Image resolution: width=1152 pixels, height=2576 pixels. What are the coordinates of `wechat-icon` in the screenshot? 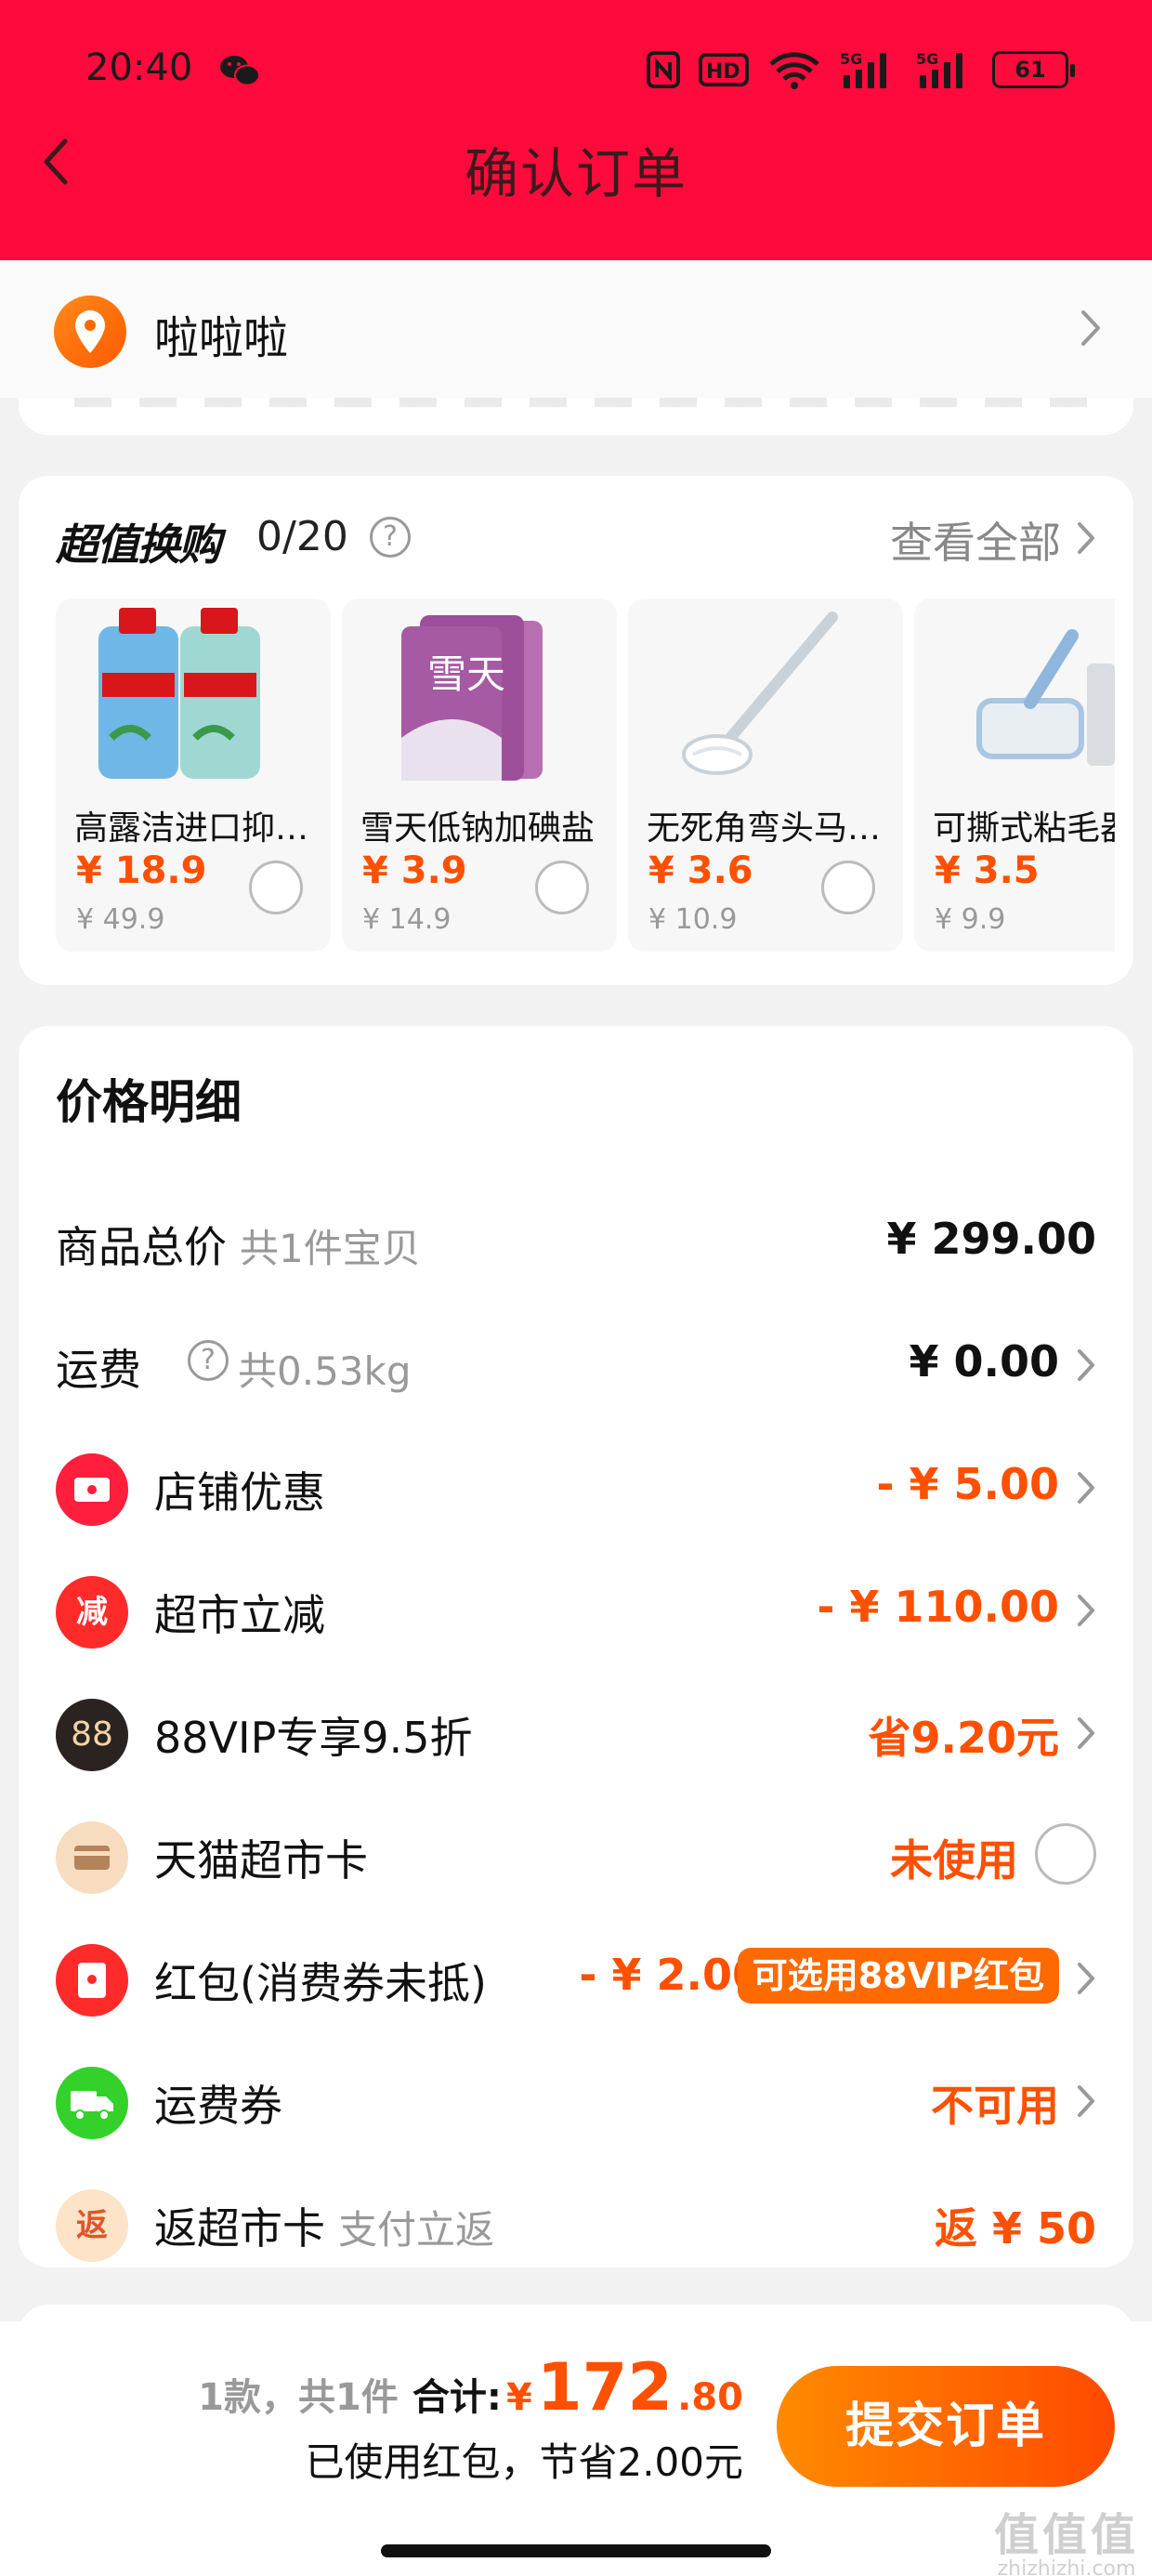 It's located at (240, 71).